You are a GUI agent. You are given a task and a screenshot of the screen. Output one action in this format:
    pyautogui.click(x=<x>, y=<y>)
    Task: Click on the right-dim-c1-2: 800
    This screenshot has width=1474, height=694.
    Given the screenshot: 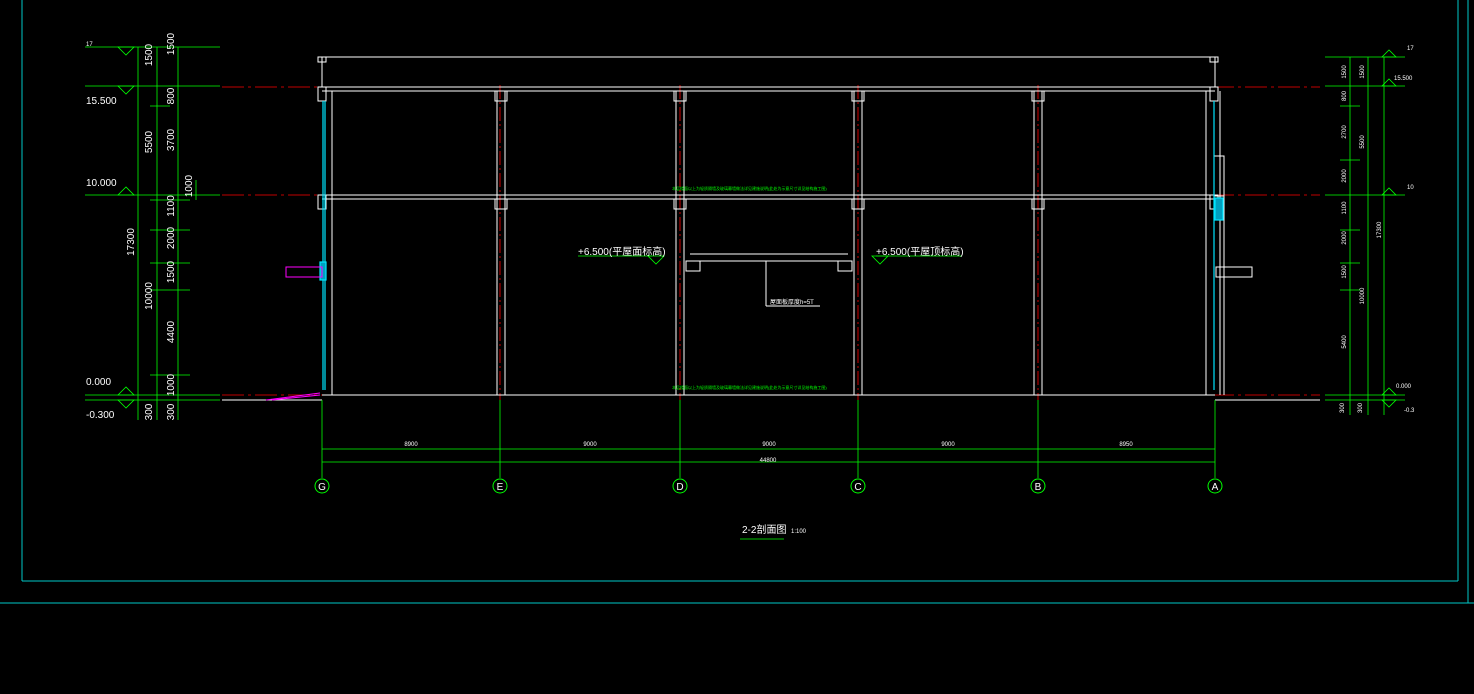 What is the action you would take?
    pyautogui.click(x=1345, y=95)
    